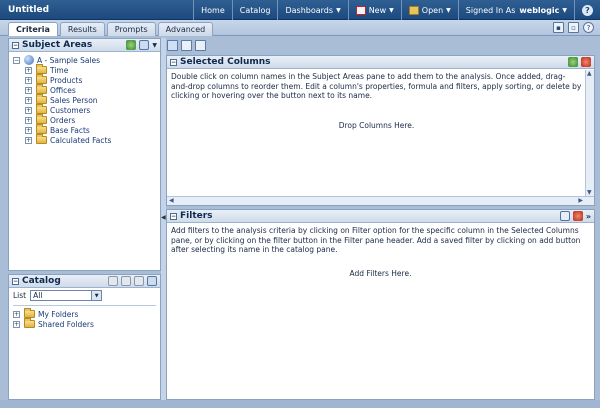  What do you see at coordinates (376, 126) in the screenshot?
I see `drop-columns-target: Drop Columns Here.` at bounding box center [376, 126].